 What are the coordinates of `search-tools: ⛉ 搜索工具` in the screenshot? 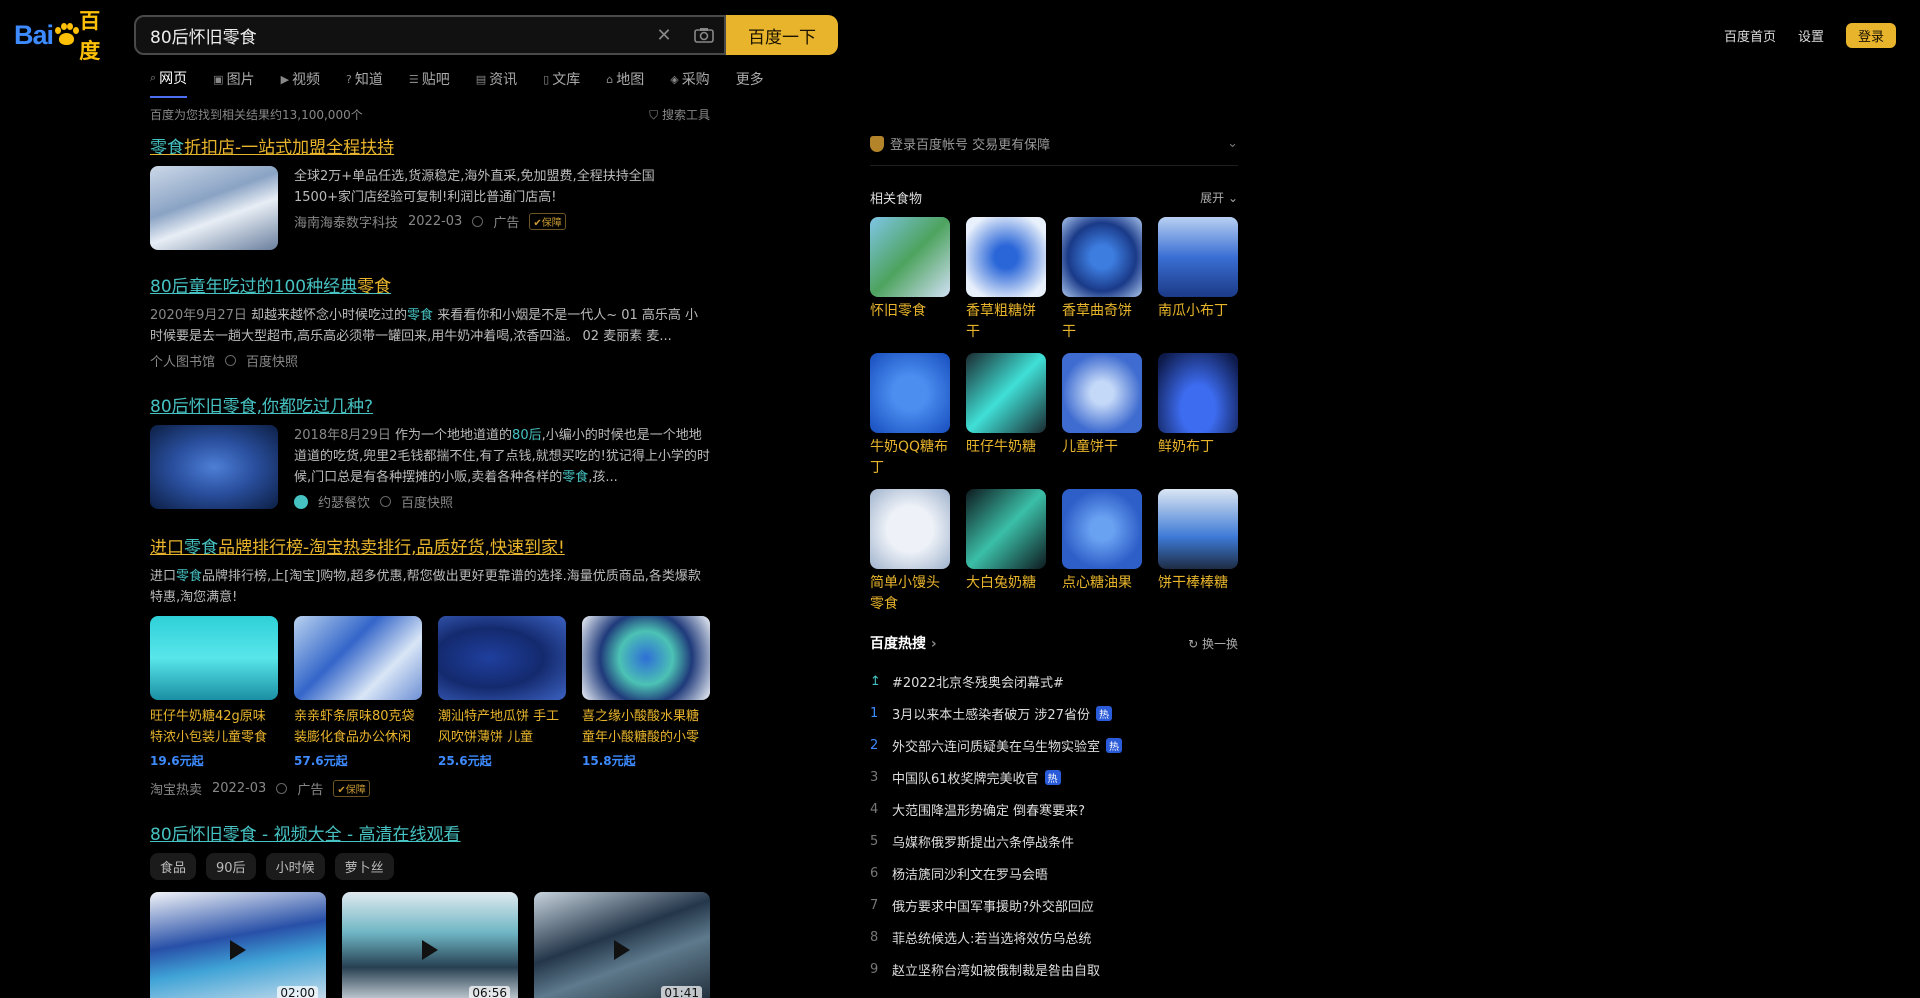 It's located at (679, 114).